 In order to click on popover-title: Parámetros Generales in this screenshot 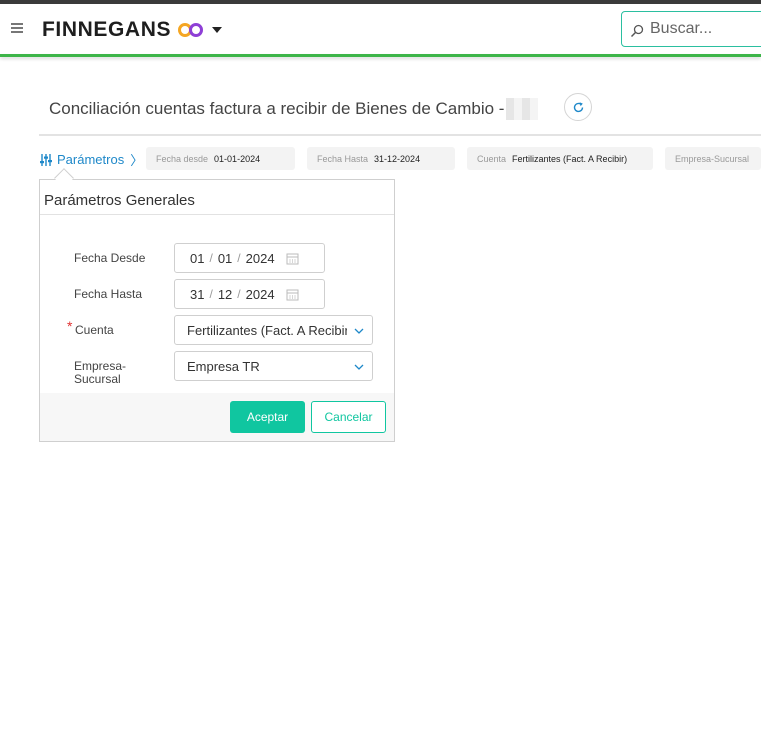, I will do `click(119, 200)`.